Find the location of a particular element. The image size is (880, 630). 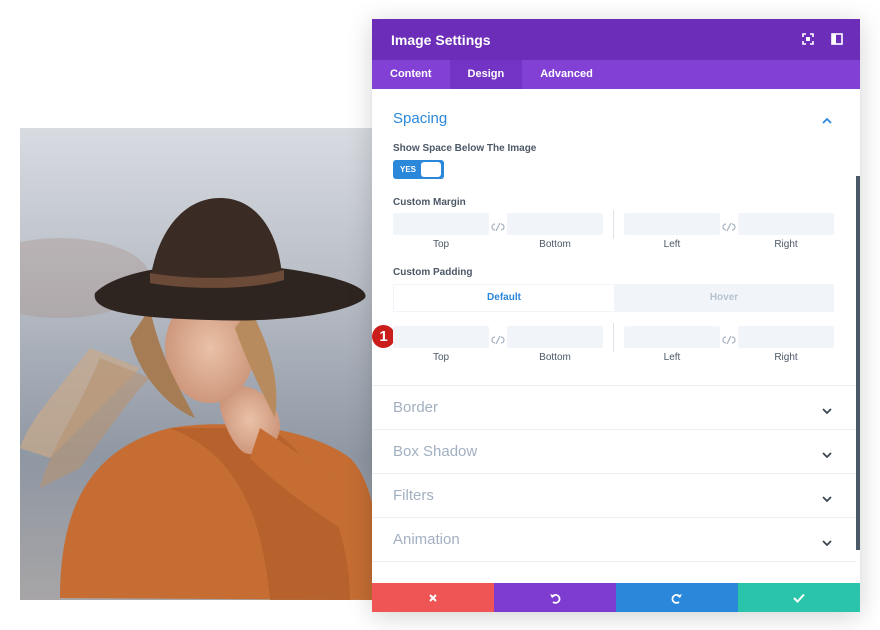

modal-title: Image Settings is located at coordinates (441, 40).